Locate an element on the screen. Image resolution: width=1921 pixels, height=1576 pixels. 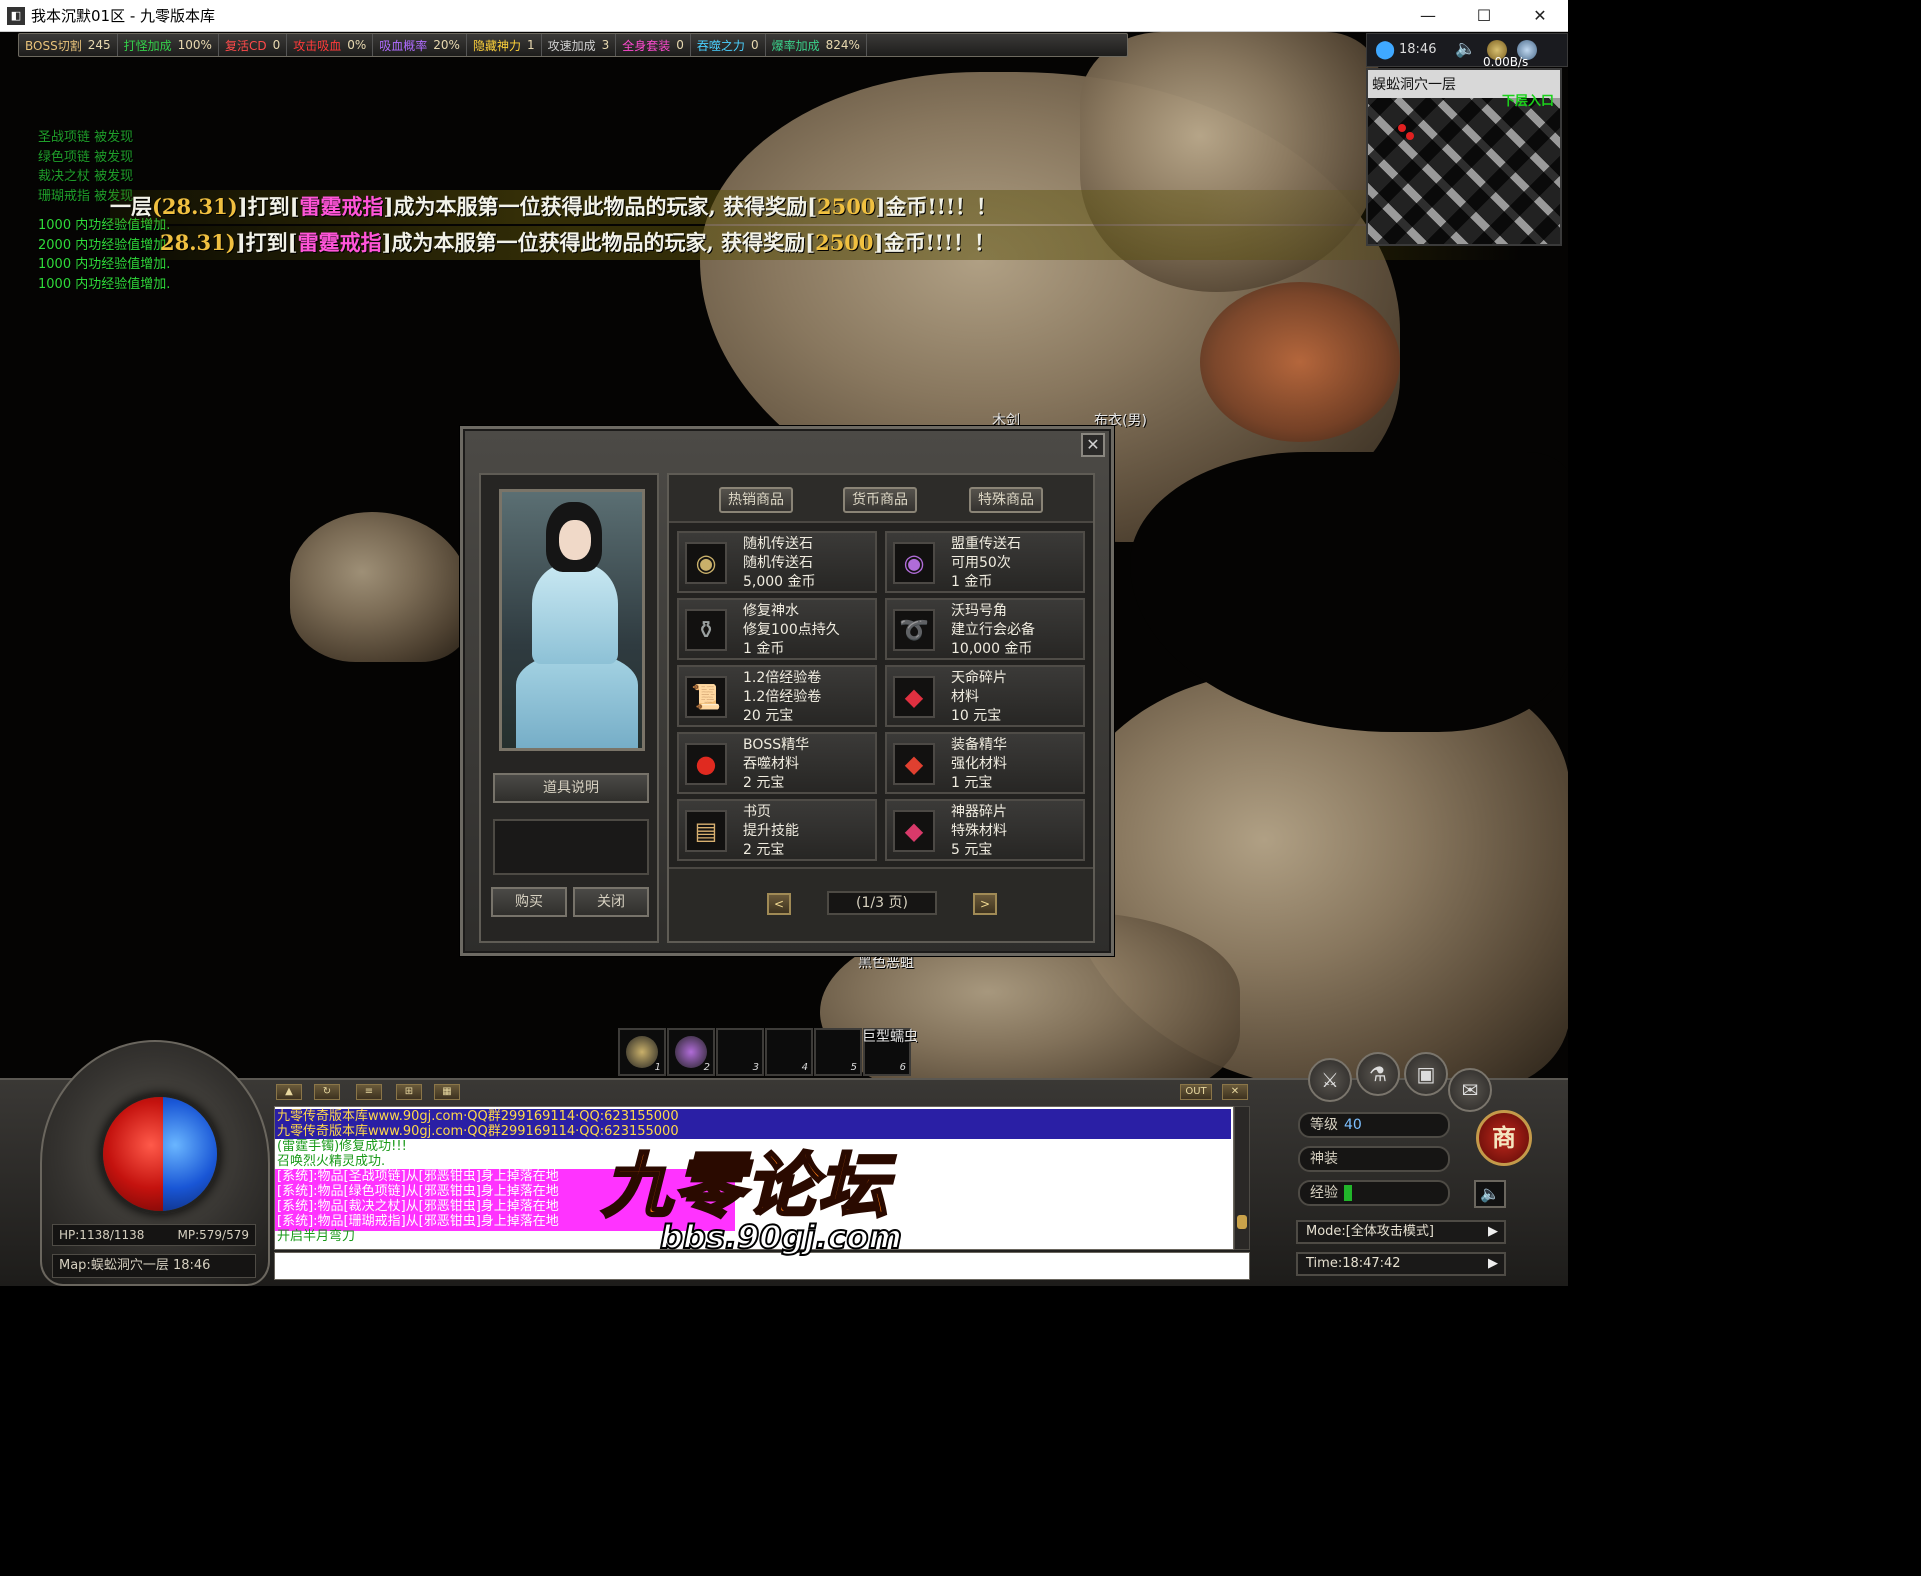
banner-text: ]成为本服第一位获得此物品的玩家, 获得奖励[ is located at coordinates (600, 206).